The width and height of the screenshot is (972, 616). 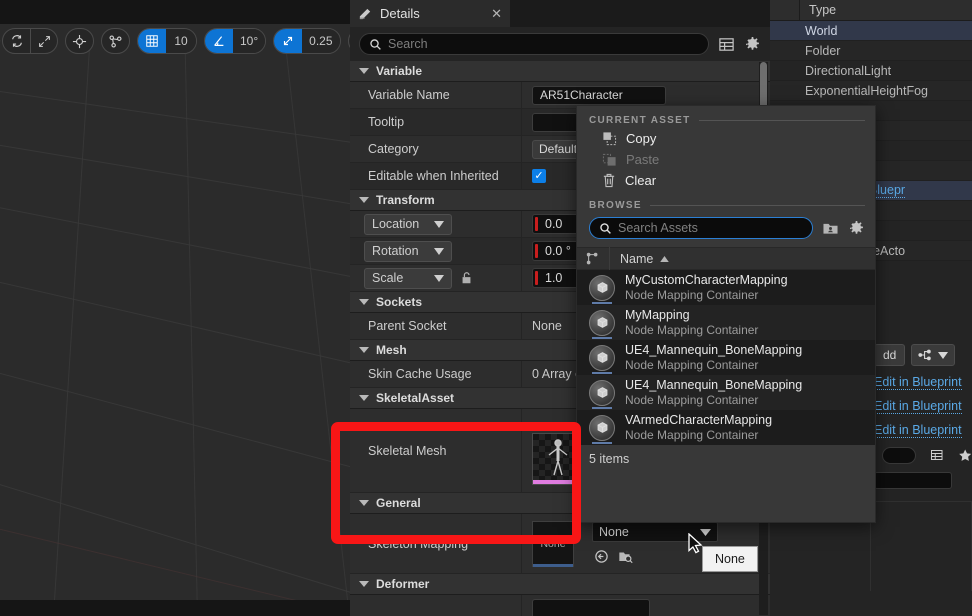 I want to click on deformer-input, so click(x=591, y=607).